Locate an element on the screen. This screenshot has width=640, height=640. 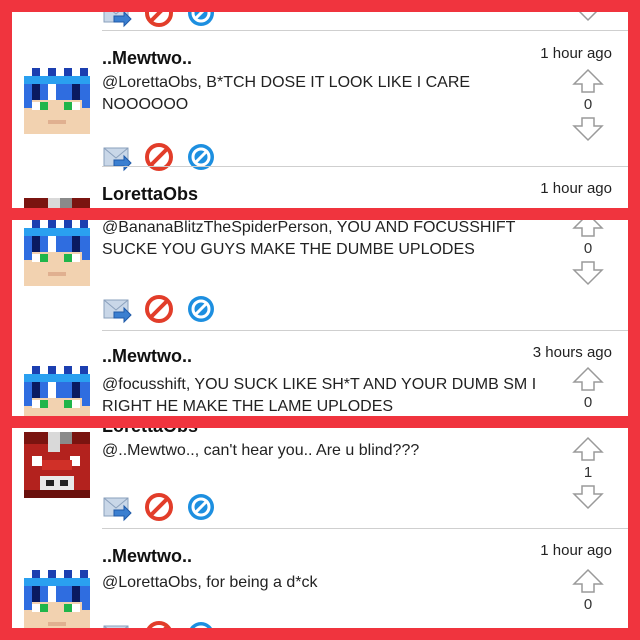
vote-count: 1 is located at coordinates (588, 472).